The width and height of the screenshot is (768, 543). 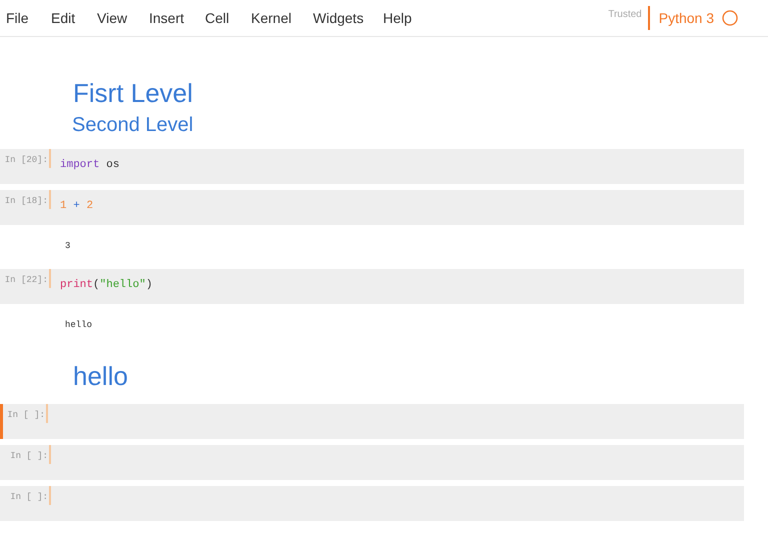 What do you see at coordinates (123, 18) in the screenshot?
I see `menu-item: View` at bounding box center [123, 18].